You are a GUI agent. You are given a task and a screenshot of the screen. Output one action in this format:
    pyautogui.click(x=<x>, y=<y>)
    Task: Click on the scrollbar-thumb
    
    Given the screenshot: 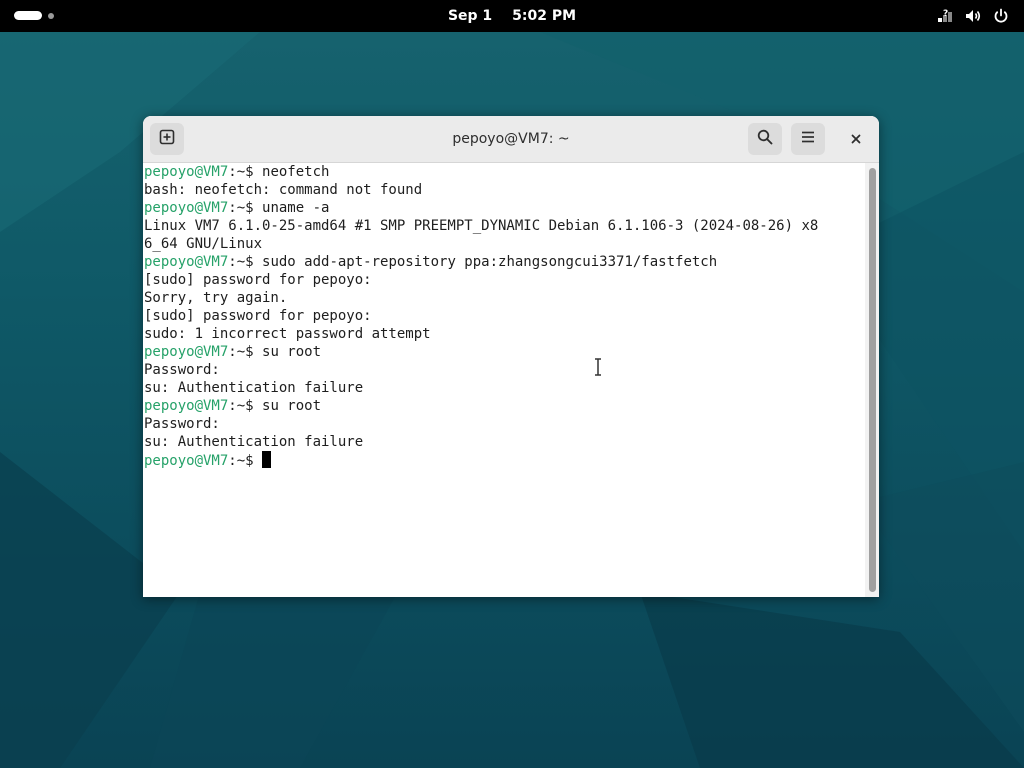 What is the action you would take?
    pyautogui.click(x=872, y=380)
    